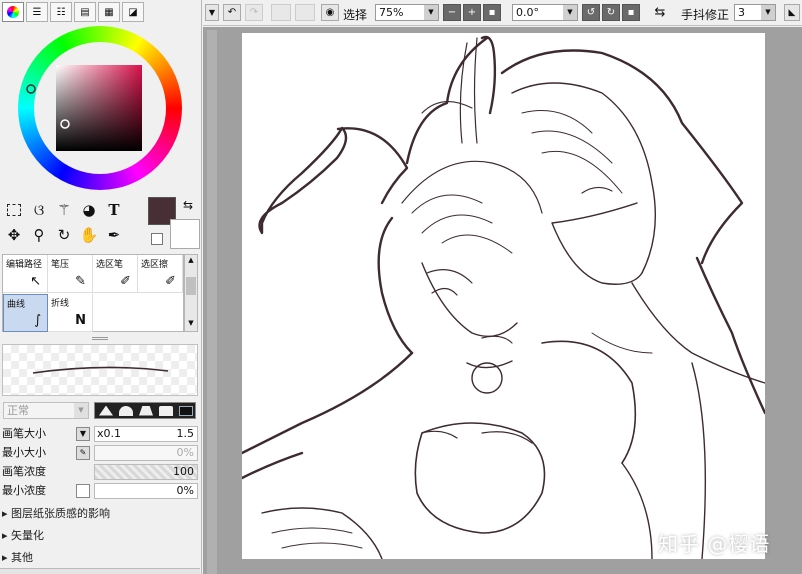 The height and width of the screenshot is (574, 802). What do you see at coordinates (56, 513) in the screenshot?
I see `section-paper-texture: ▸ 图层纸张质感的影响` at bounding box center [56, 513].